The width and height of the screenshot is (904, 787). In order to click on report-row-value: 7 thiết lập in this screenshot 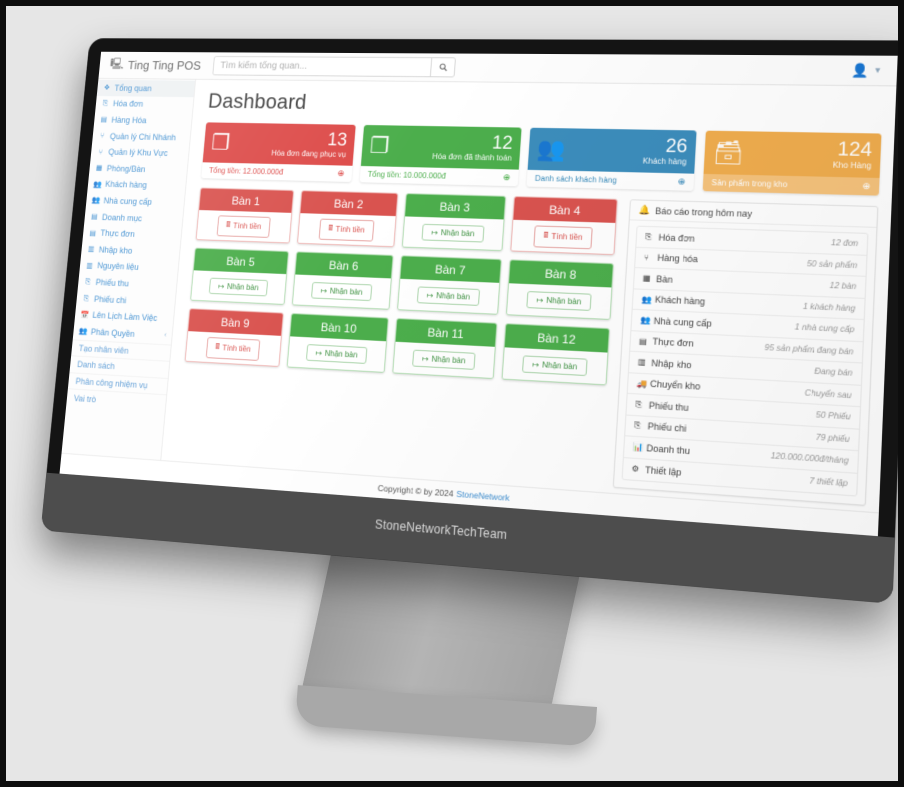, I will do `click(828, 482)`.